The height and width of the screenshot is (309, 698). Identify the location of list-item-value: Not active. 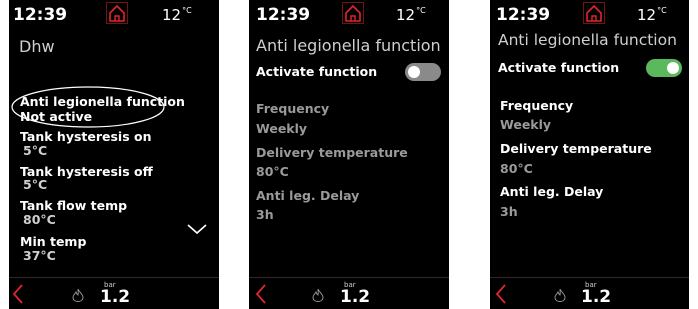
(56, 116).